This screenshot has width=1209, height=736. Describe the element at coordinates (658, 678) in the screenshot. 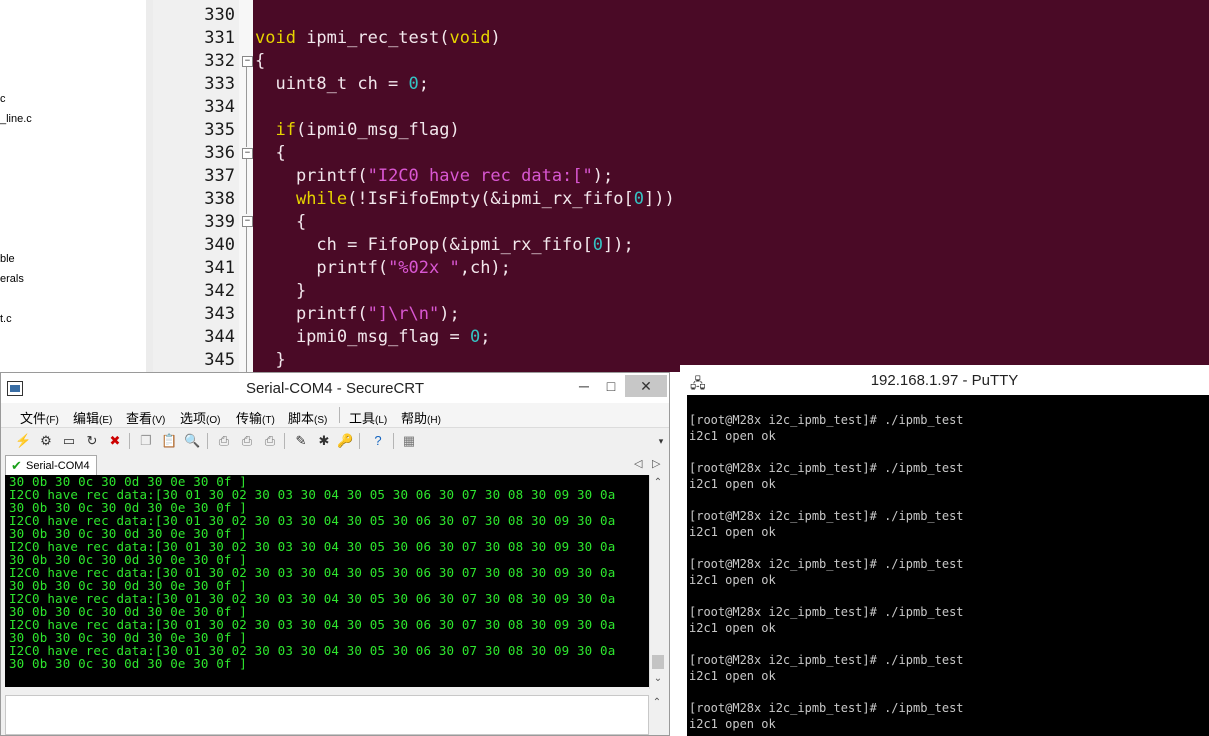

I see `scroll-down-icon: ⌄` at that location.